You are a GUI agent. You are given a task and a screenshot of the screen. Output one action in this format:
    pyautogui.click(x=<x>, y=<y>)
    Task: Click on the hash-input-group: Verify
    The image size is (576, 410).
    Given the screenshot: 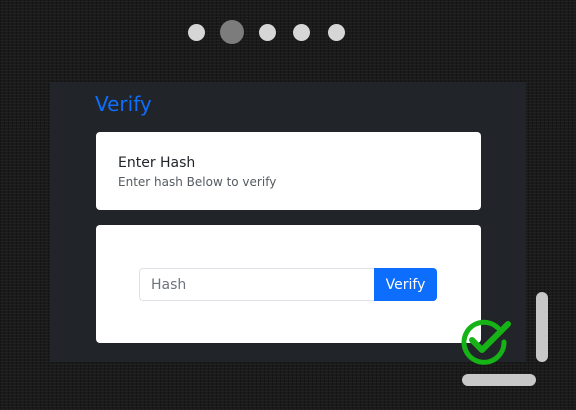 What is the action you would take?
    pyautogui.click(x=288, y=284)
    